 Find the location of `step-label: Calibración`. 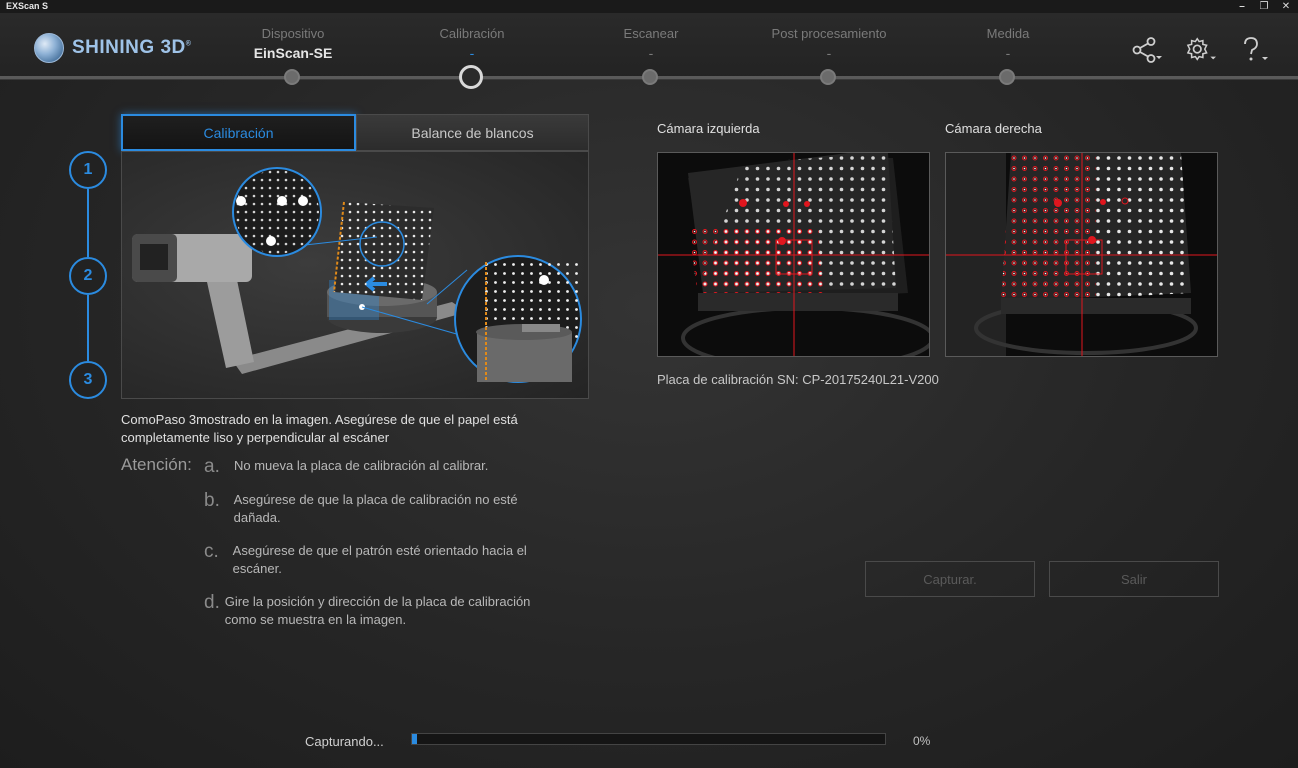

step-label: Calibración is located at coordinates (472, 33).